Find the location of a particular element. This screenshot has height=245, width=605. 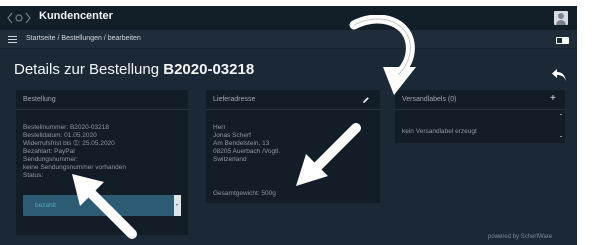

delivery-card-header: Lieferadresse is located at coordinates (293, 100).